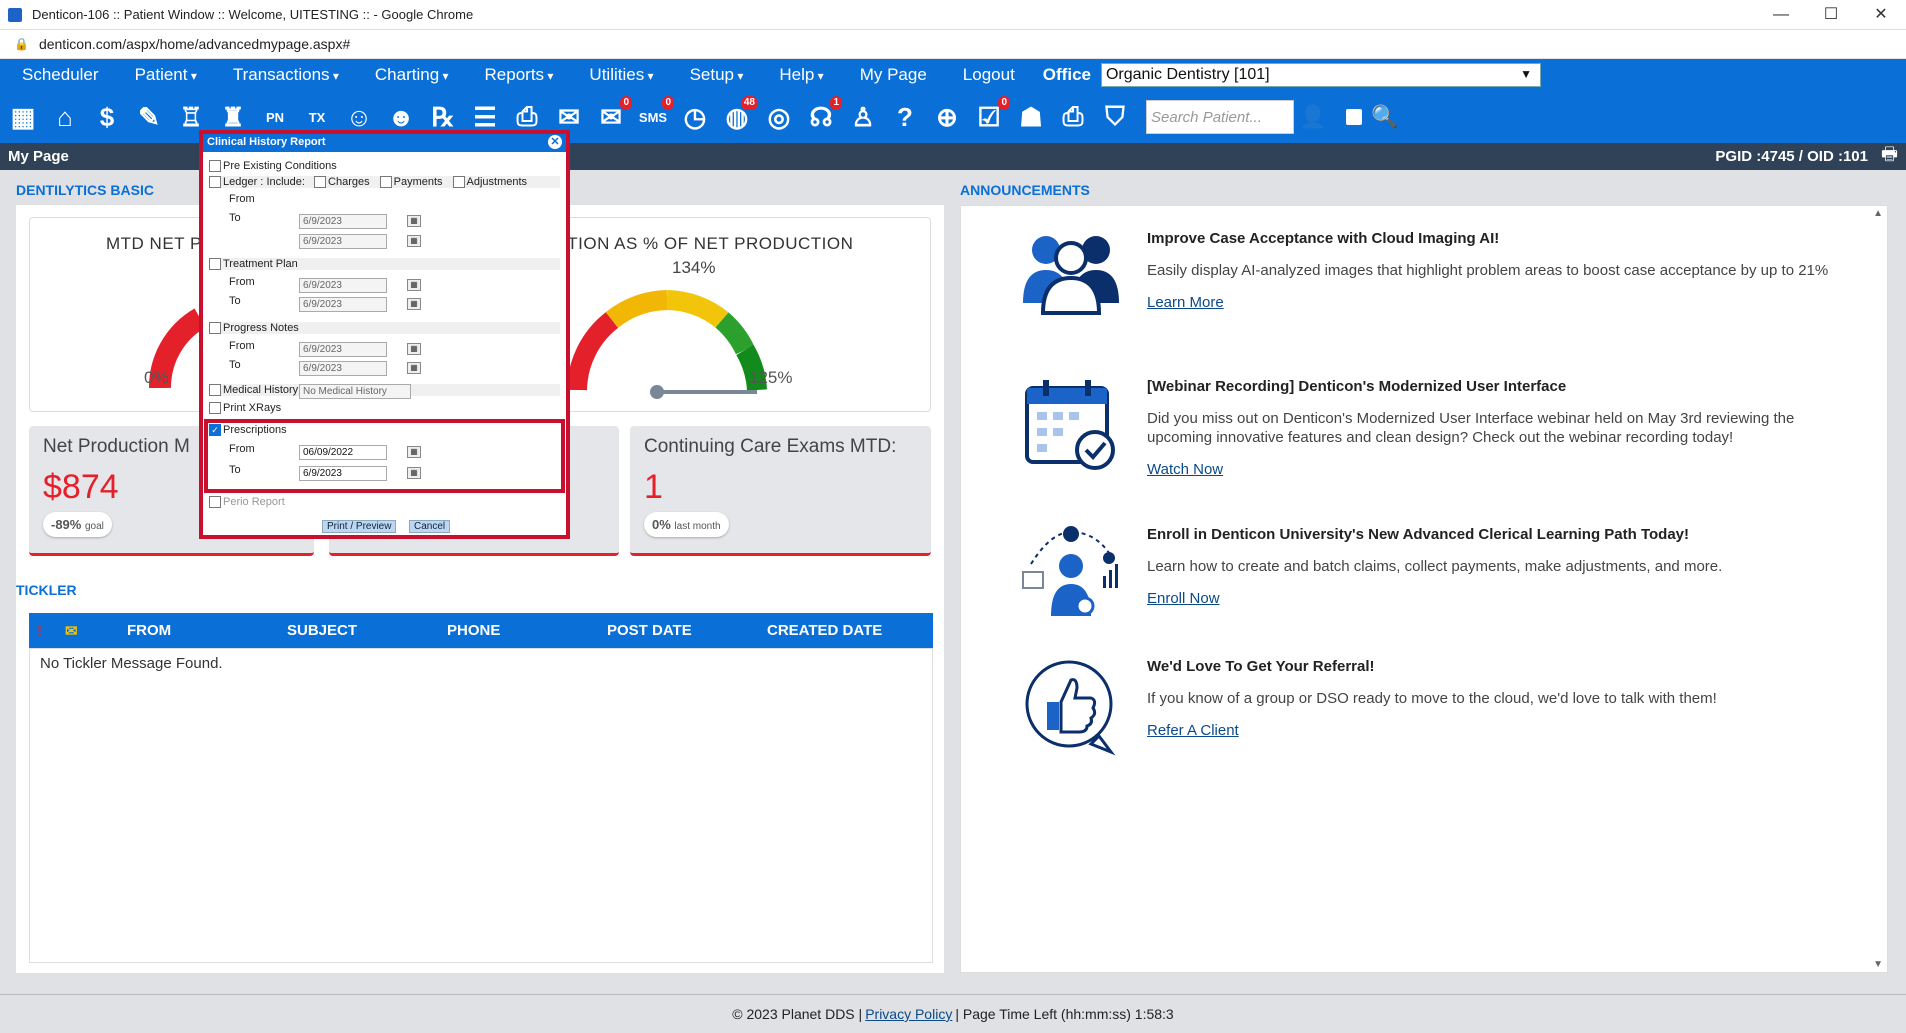 Image resolution: width=1906 pixels, height=1033 pixels. What do you see at coordinates (654, 116) in the screenshot?
I see `sms-icon: SMS 0` at bounding box center [654, 116].